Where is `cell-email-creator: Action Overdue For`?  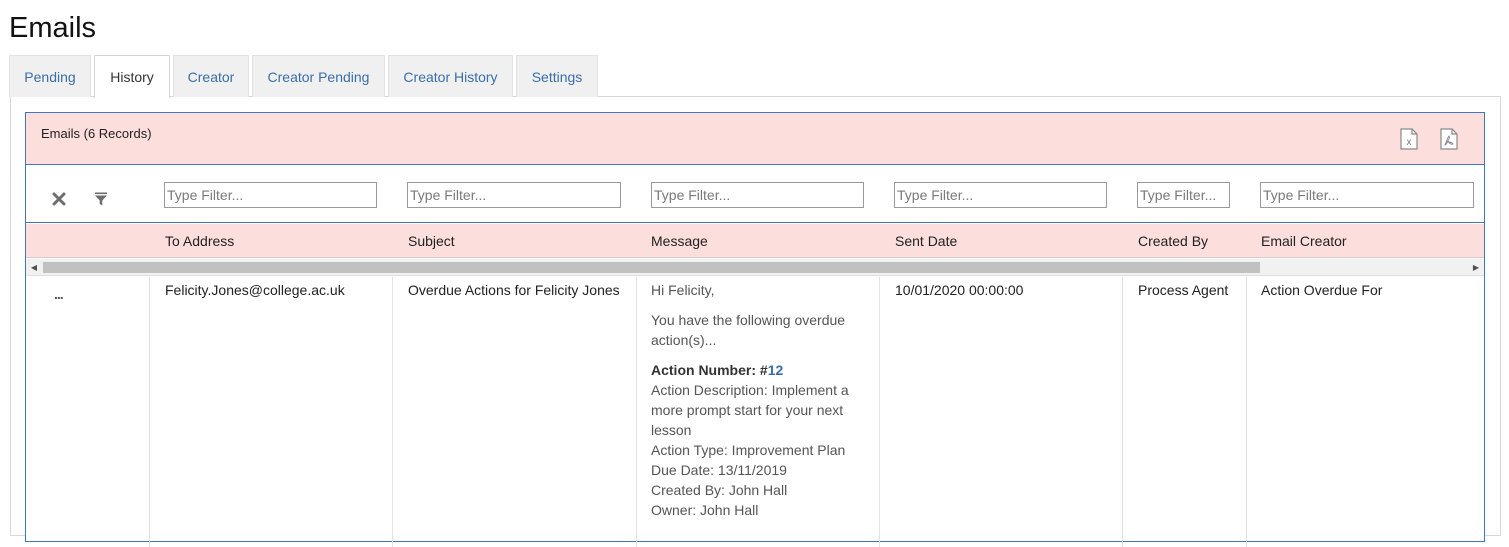 cell-email-creator: Action Overdue For is located at coordinates (1322, 290).